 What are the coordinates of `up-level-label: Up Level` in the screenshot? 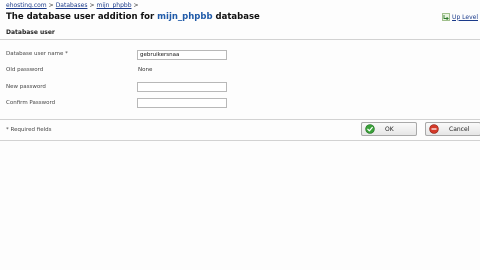 It's located at (465, 17).